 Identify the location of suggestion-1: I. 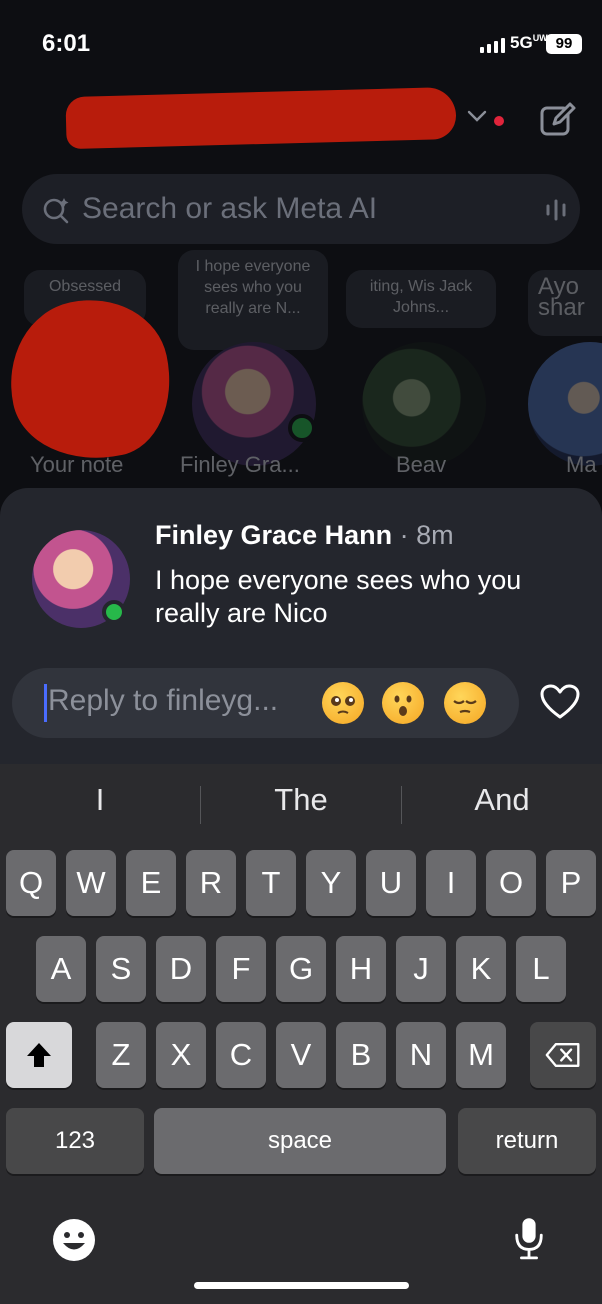
(100, 800).